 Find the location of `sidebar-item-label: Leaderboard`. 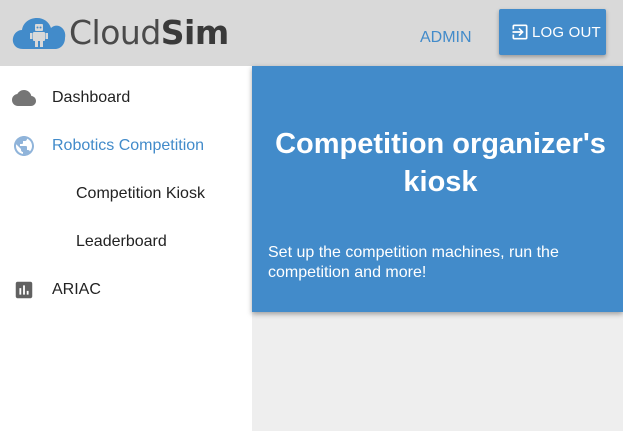

sidebar-item-label: Leaderboard is located at coordinates (121, 241).